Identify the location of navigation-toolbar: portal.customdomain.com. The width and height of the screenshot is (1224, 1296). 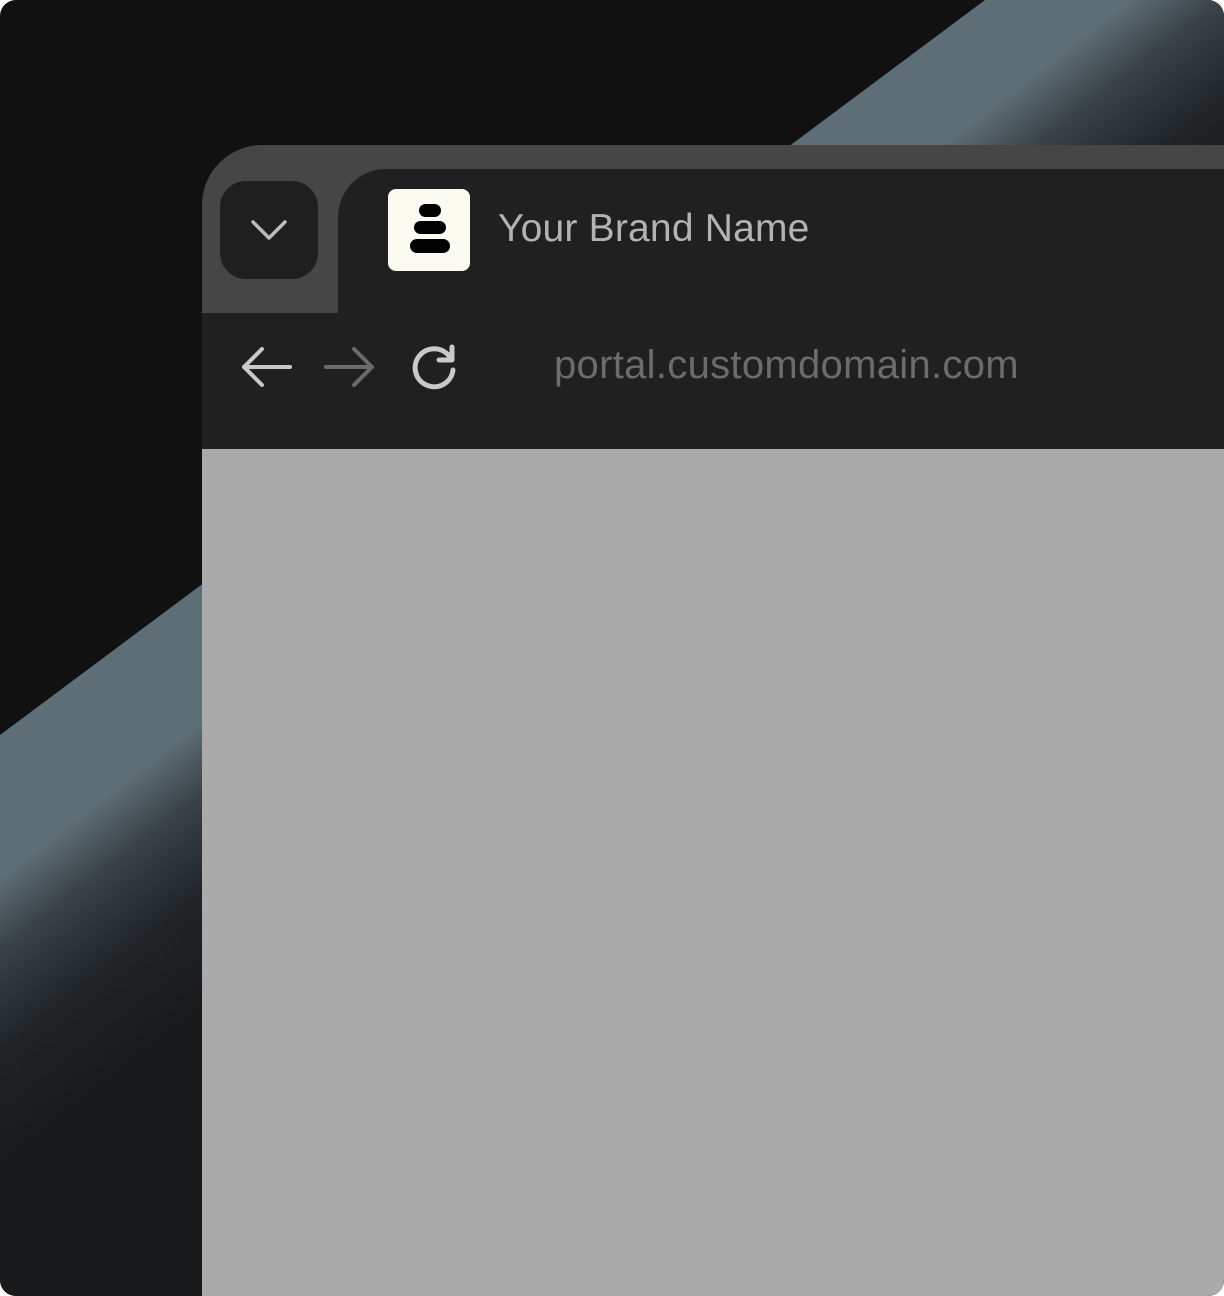
(713, 381).